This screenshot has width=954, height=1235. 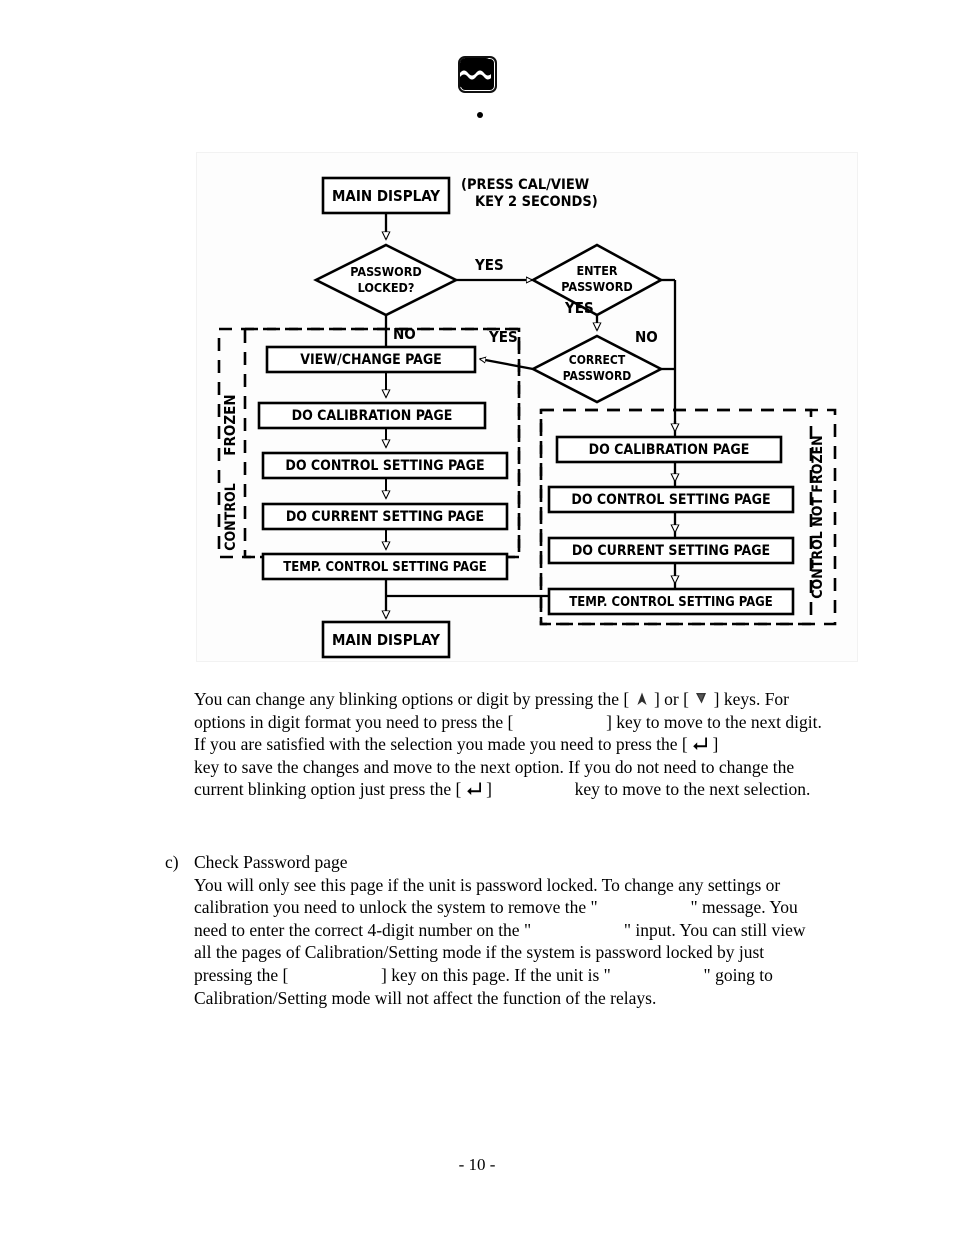 What do you see at coordinates (386, 640) in the screenshot?
I see `node-main-display-bottom: MAIN DISPLAY` at bounding box center [386, 640].